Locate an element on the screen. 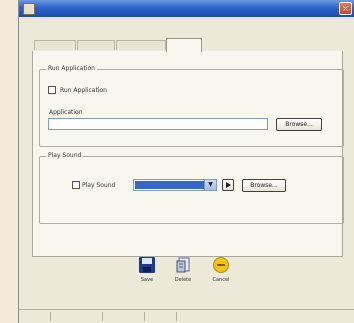 The width and height of the screenshot is (354, 323). application-label: Application is located at coordinates (66, 112).